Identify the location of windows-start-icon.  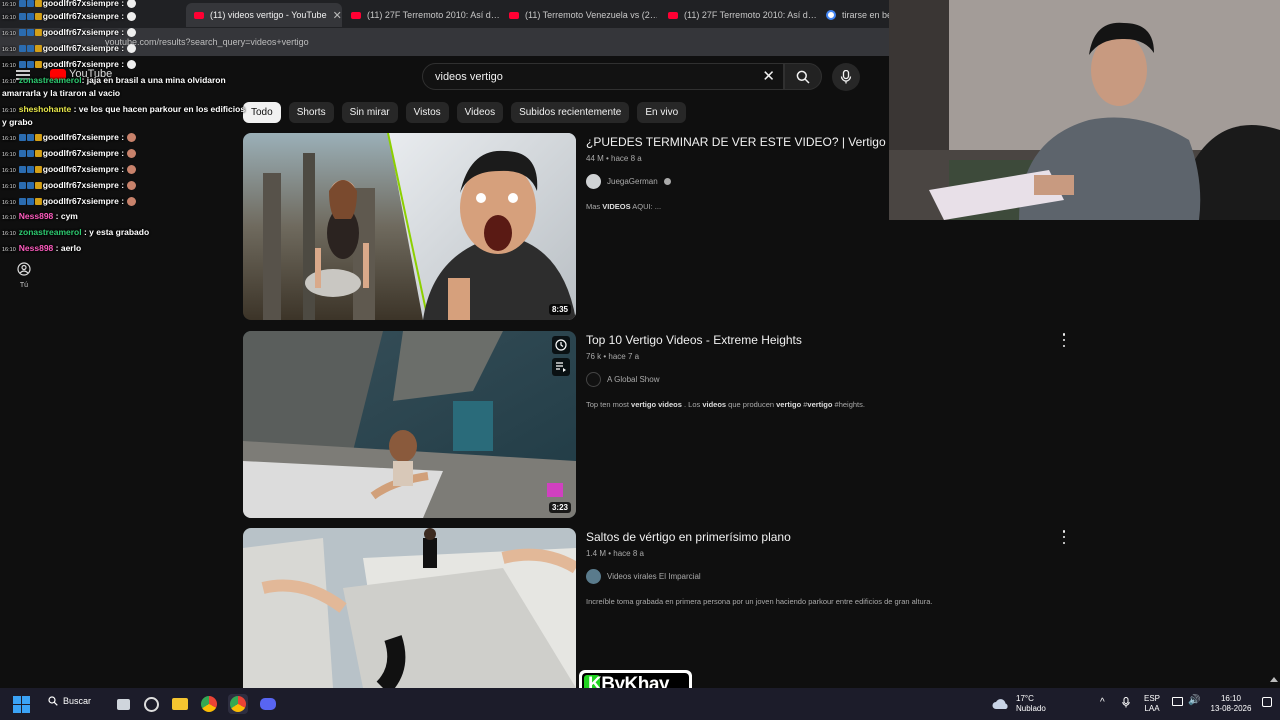
(21, 704).